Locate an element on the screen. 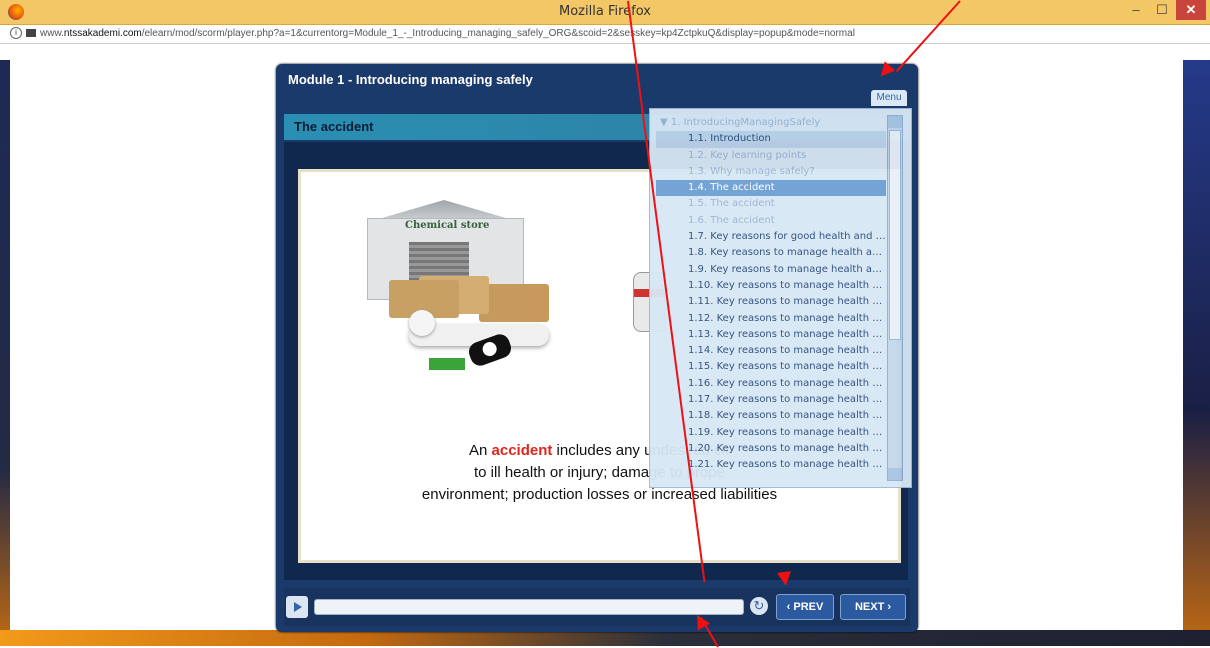  window-title: Mozilla Firefox is located at coordinates (605, 11).